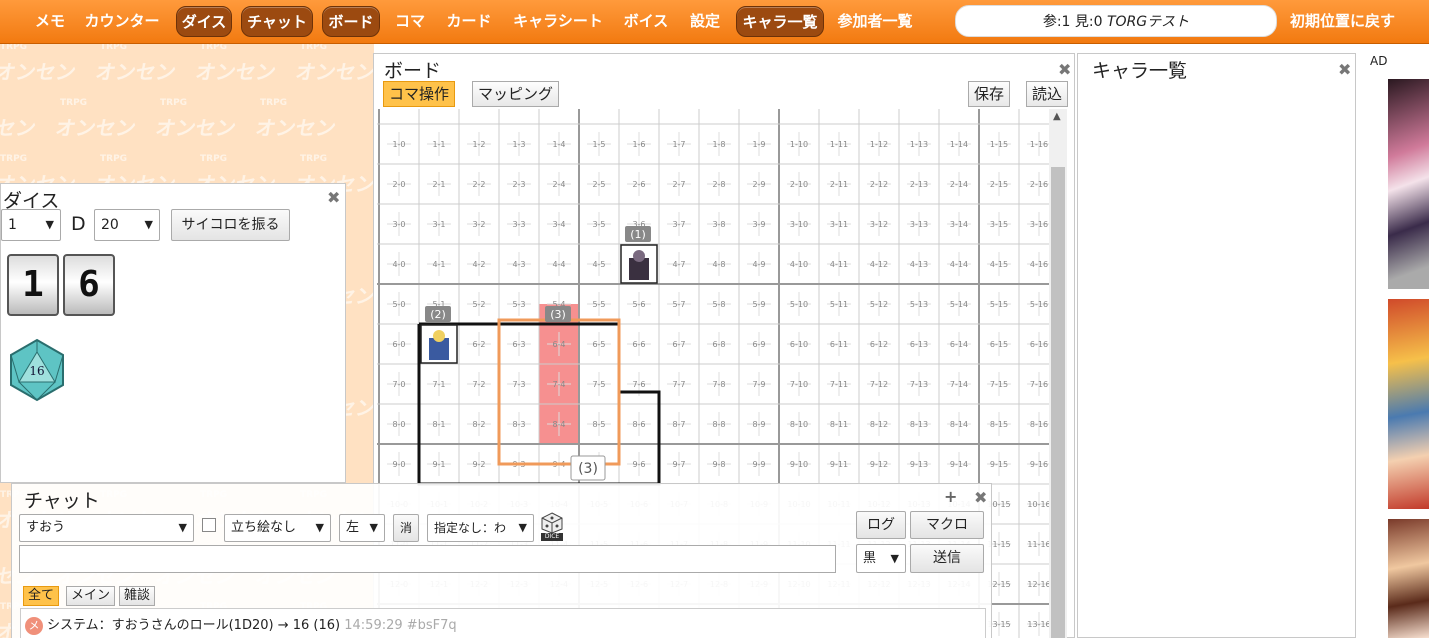 The image size is (1429, 638). I want to click on board-cell-label: 9-11, so click(839, 464).